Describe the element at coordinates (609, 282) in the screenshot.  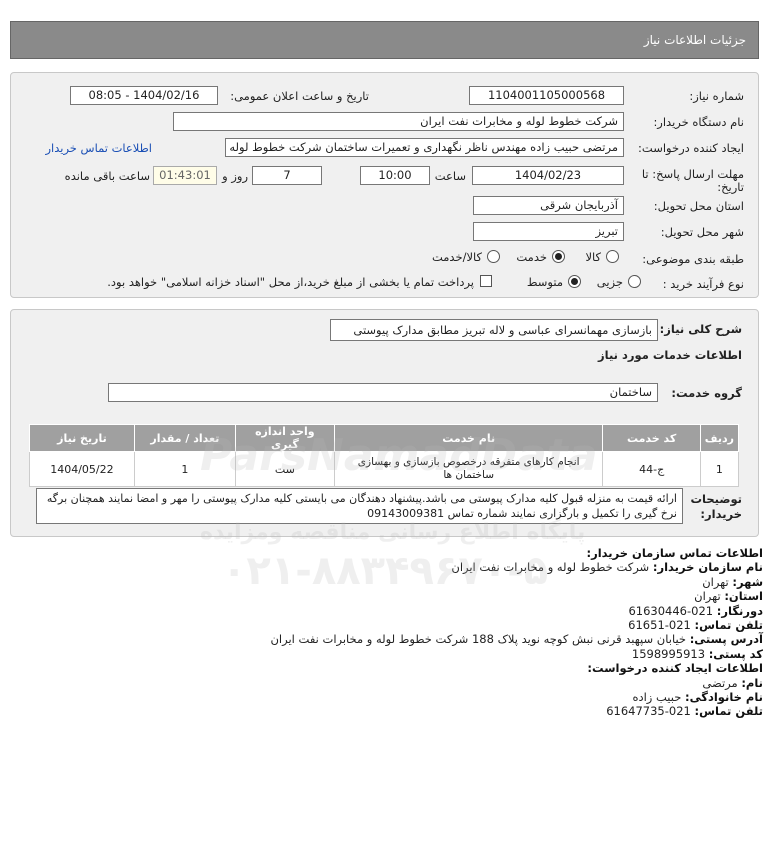
I see `process-minor-label: جزیی` at that location.